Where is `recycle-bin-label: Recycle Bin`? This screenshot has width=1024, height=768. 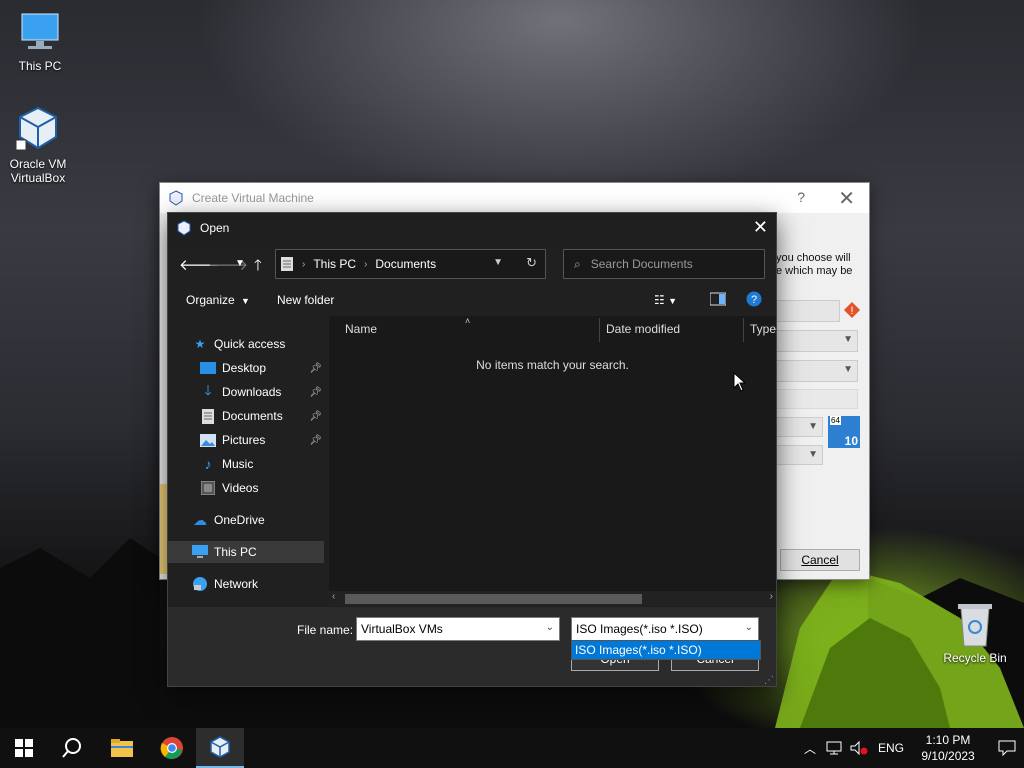 recycle-bin-label: Recycle Bin is located at coordinates (975, 658).